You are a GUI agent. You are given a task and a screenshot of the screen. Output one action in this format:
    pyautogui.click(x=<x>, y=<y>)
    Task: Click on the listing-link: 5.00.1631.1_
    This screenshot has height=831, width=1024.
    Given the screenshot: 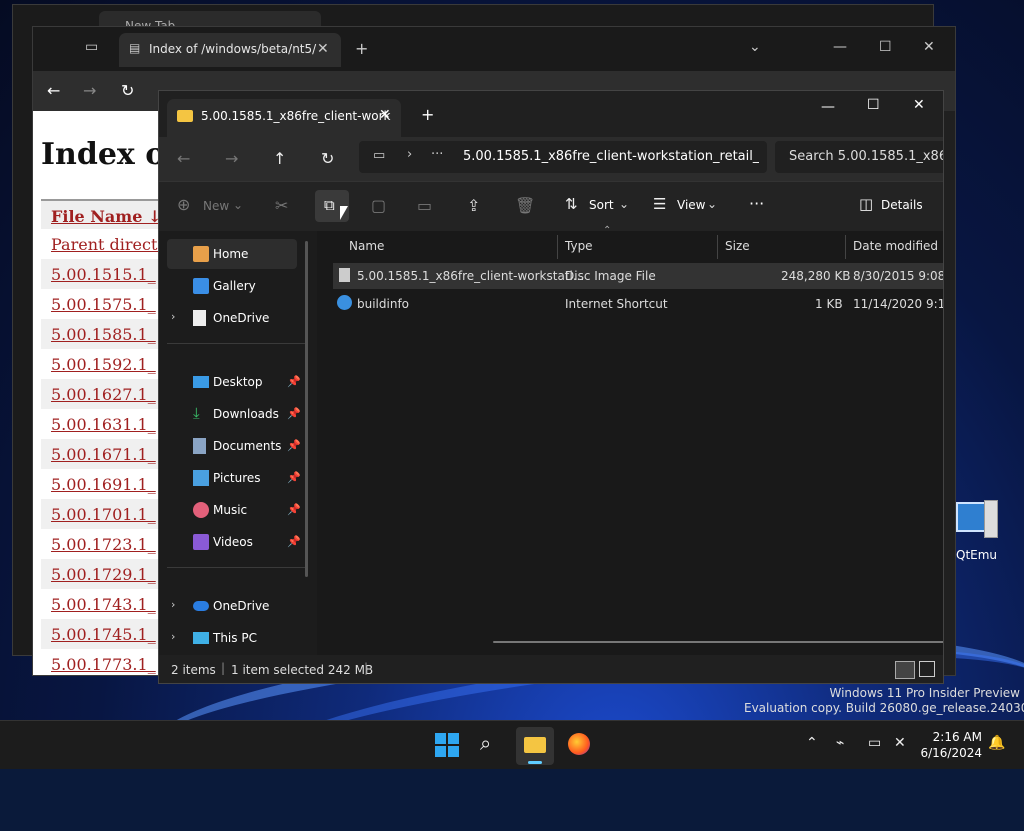 What is the action you would take?
    pyautogui.click(x=100, y=424)
    